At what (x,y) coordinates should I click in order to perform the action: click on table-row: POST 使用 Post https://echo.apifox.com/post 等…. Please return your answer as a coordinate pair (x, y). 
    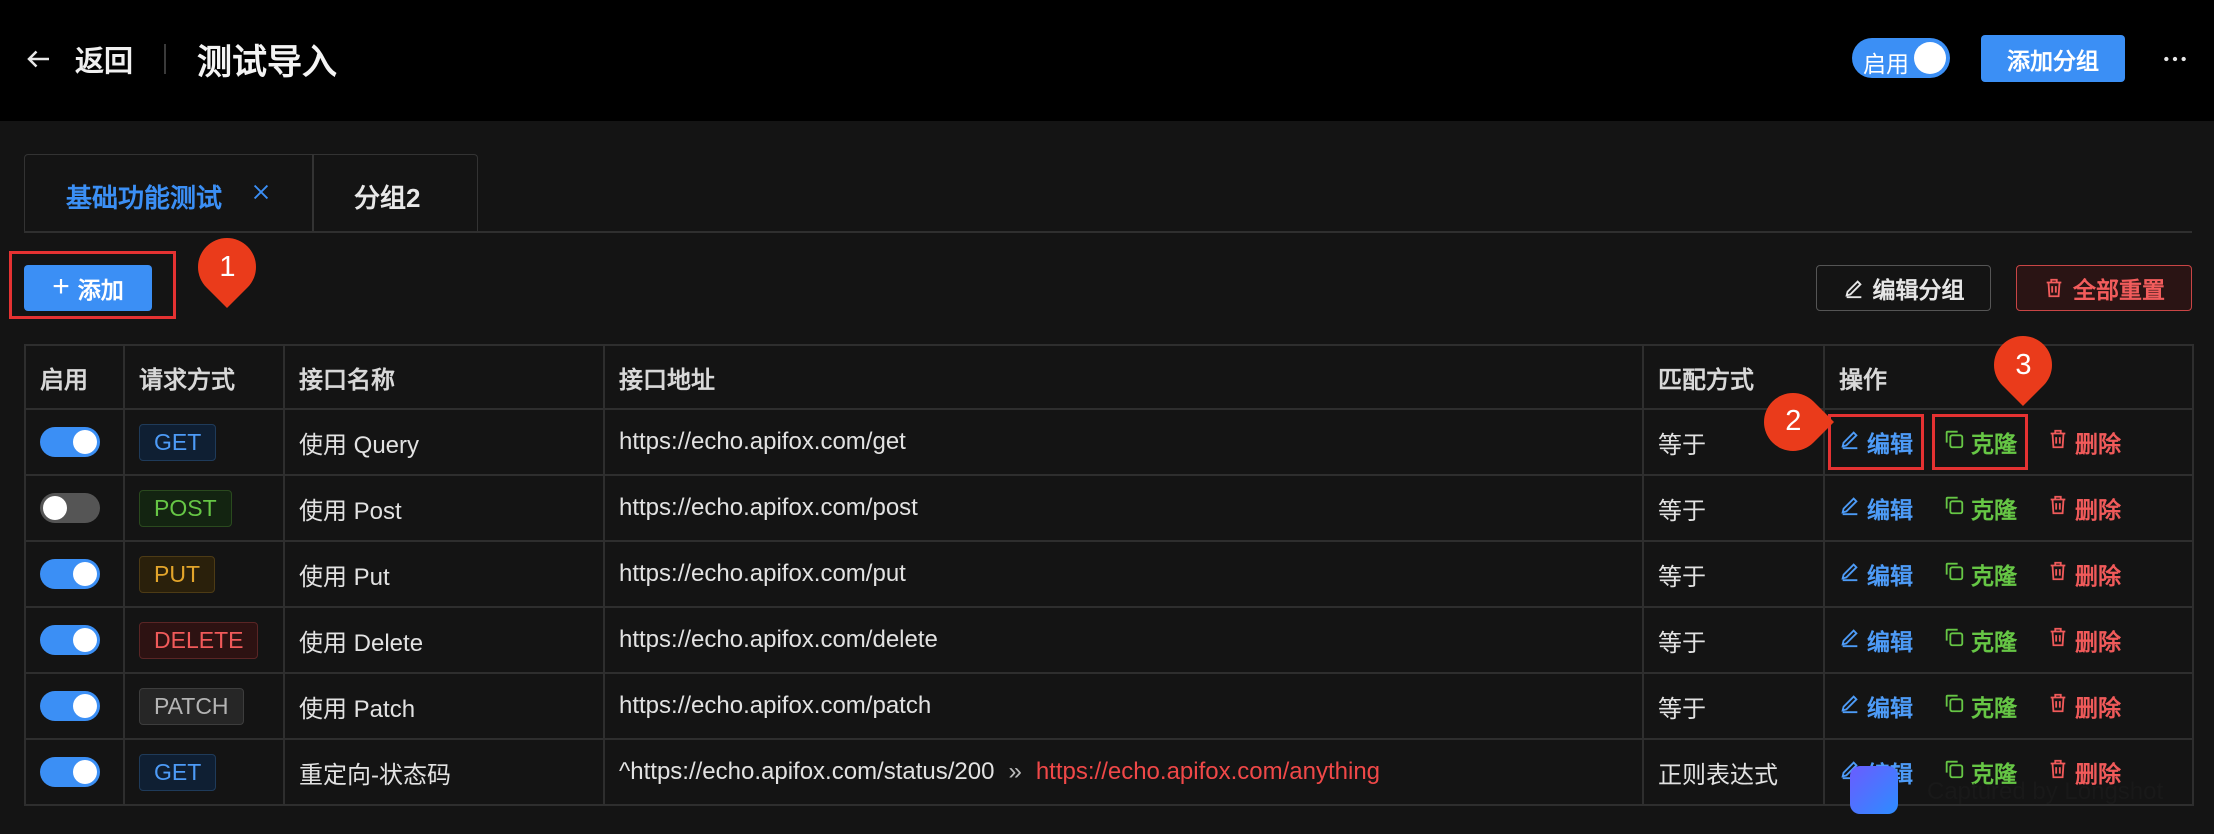
    Looking at the image, I should click on (1109, 508).